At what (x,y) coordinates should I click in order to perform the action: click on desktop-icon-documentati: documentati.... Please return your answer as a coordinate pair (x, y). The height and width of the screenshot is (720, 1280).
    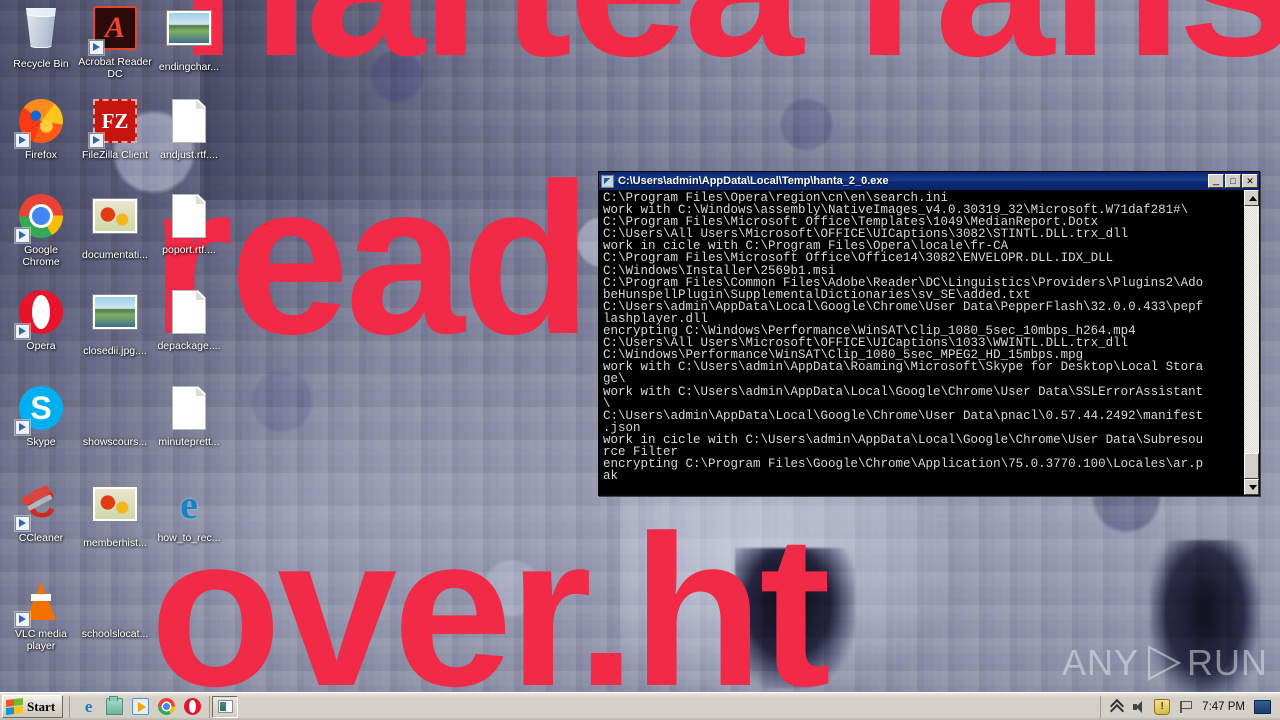
    Looking at the image, I should click on (115, 227).